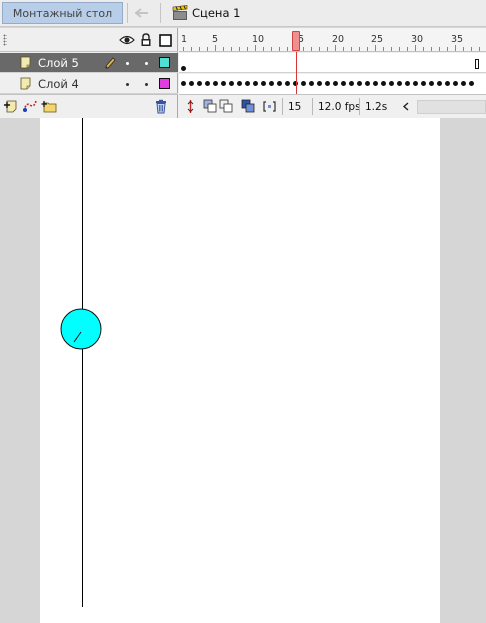  I want to click on onion-skin-icon, so click(210, 106).